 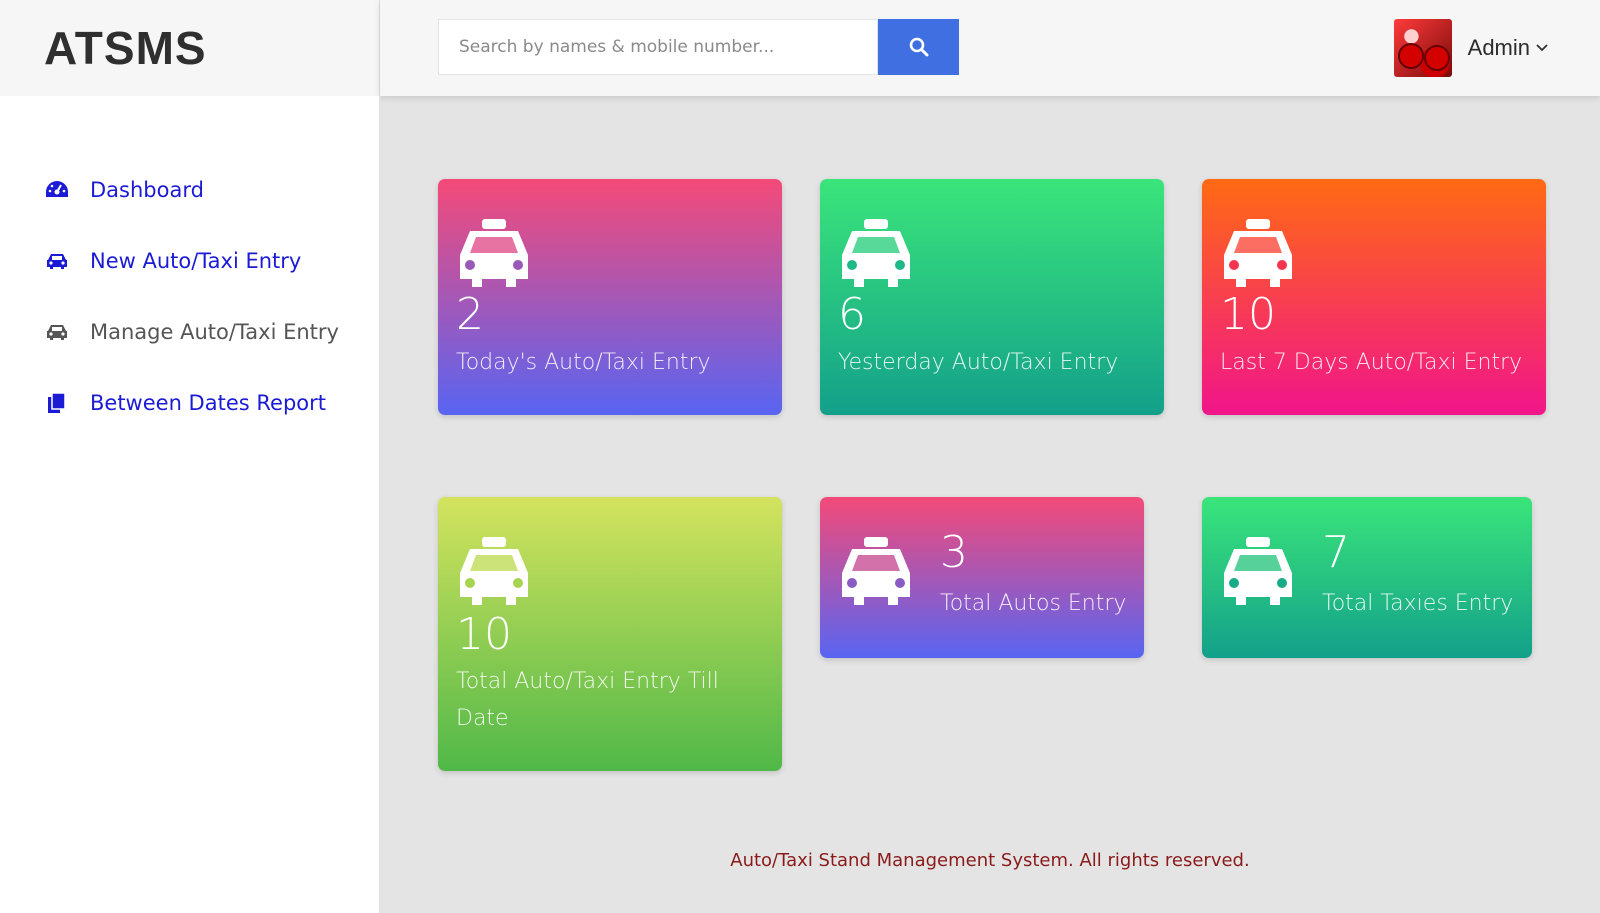 I want to click on stat-card-total-taxies: 7 Total Taxies Entry, so click(x=1367, y=577).